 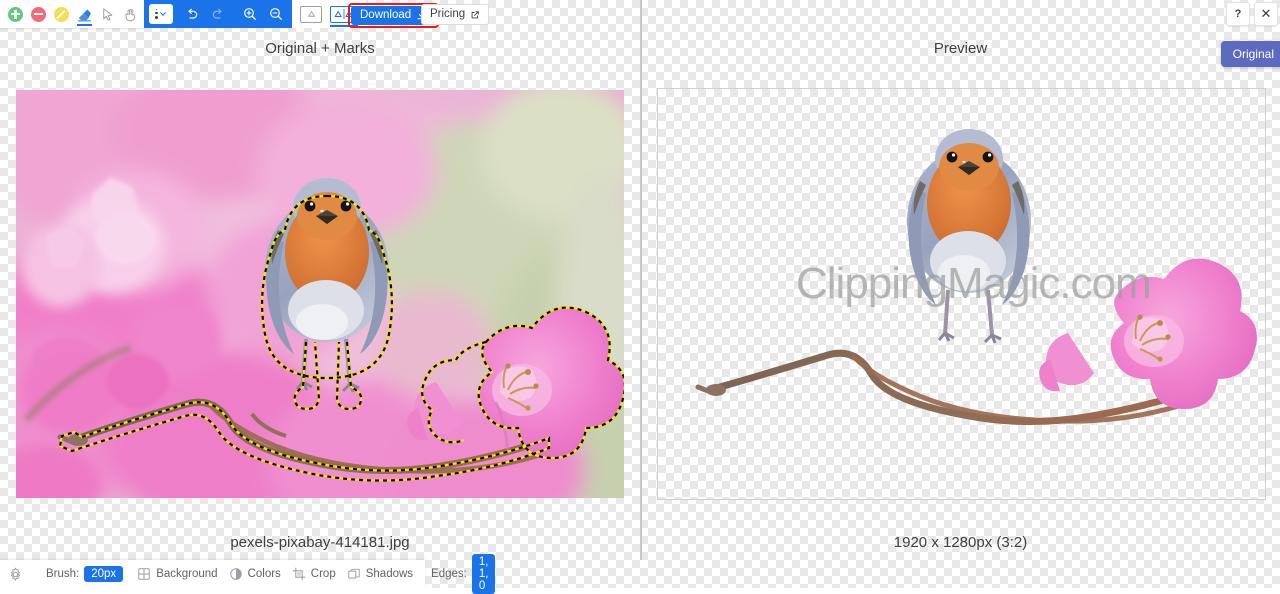 I want to click on pane-divider, so click(x=641, y=280).